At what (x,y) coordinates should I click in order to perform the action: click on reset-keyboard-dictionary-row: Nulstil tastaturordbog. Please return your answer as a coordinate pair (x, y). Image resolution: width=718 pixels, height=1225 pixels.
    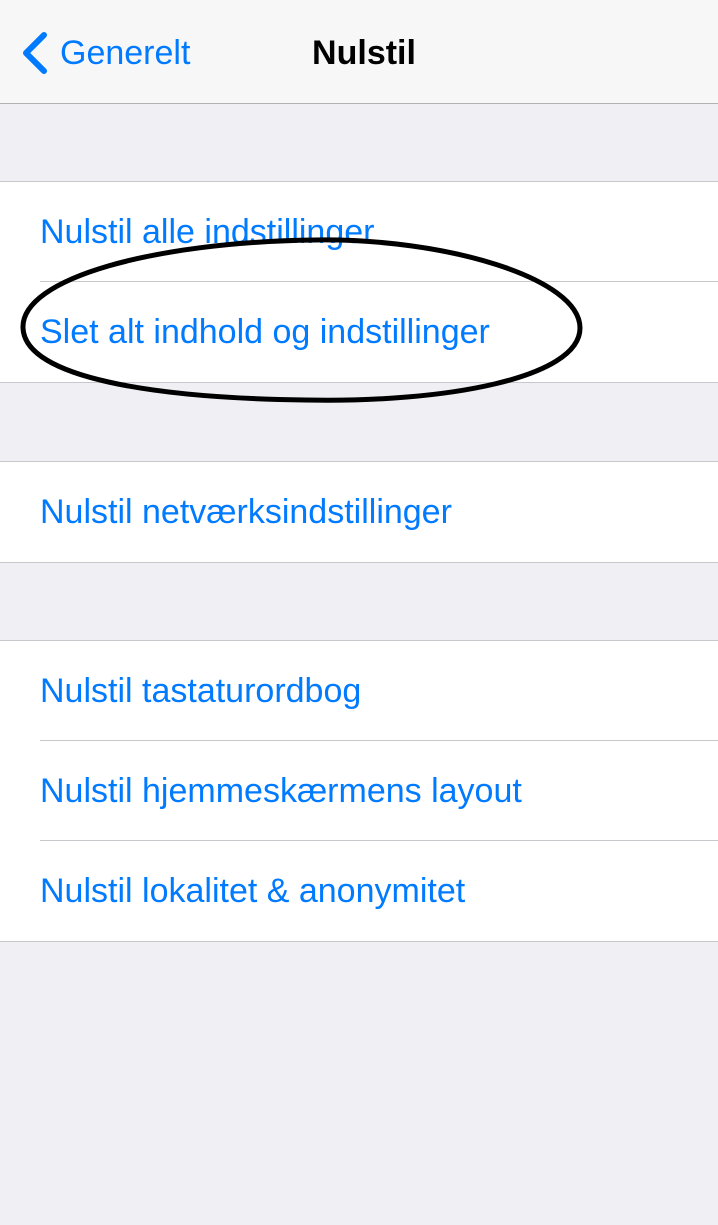
    Looking at the image, I should click on (359, 691).